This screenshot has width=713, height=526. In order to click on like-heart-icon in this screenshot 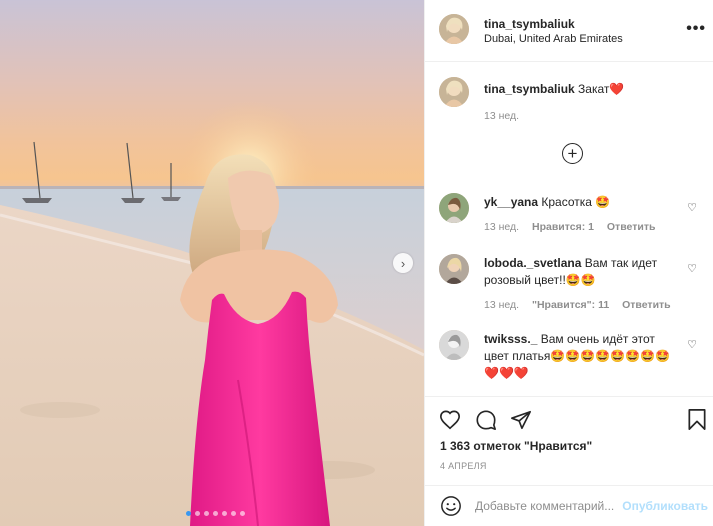, I will do `click(450, 420)`.